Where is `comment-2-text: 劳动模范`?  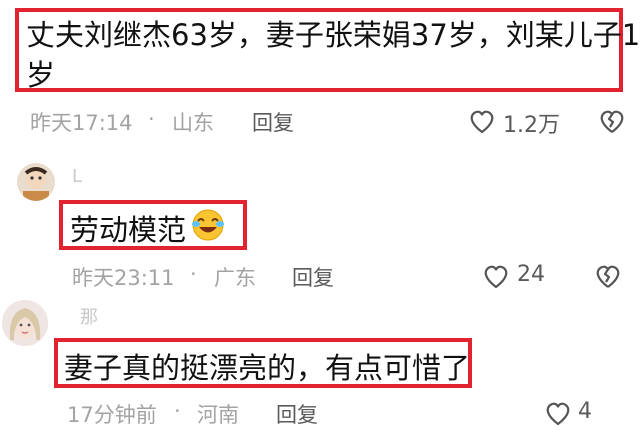 comment-2-text: 劳动模范 is located at coordinates (128, 230).